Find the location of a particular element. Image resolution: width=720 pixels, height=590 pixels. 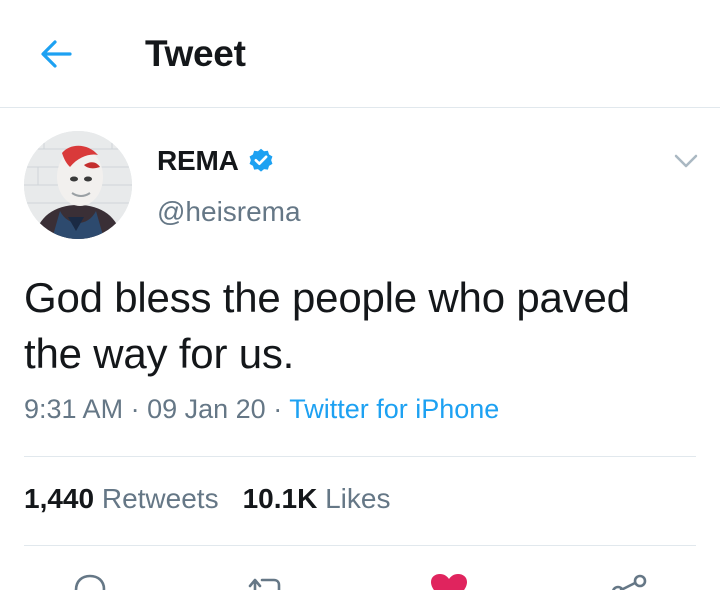

tweet-date: 09 Jan 20 is located at coordinates (206, 409).